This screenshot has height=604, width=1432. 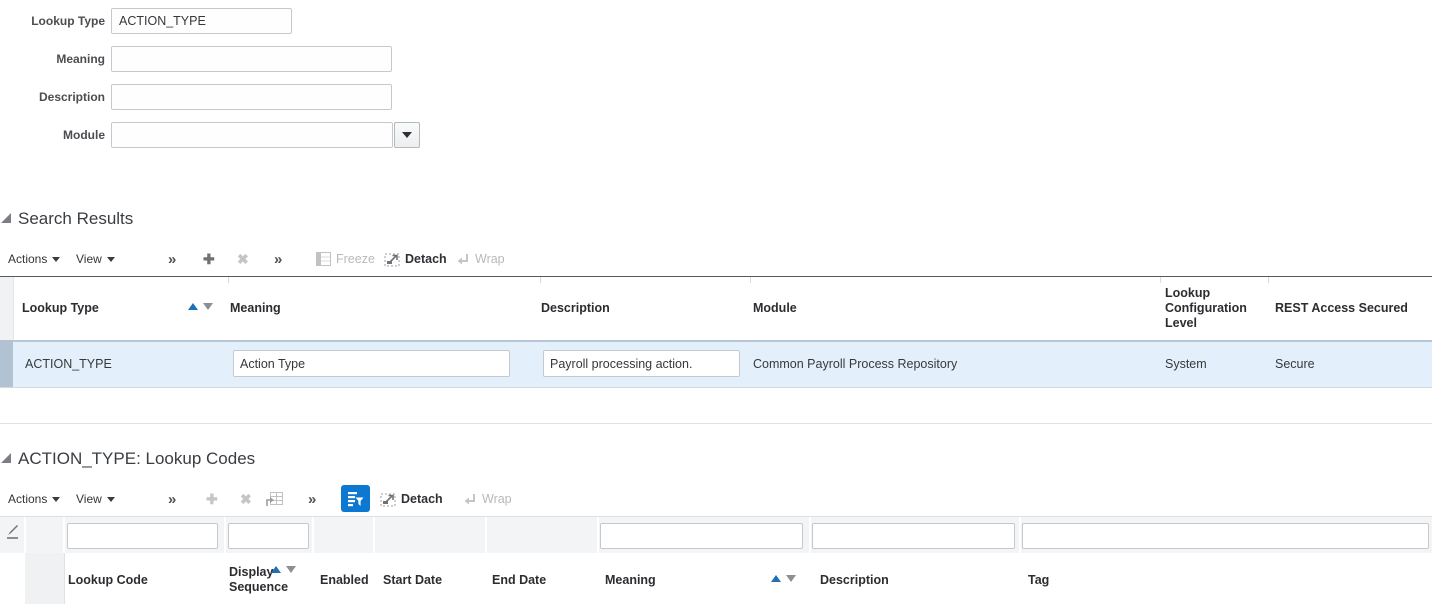 I want to click on filter-description-input, so click(x=913, y=536).